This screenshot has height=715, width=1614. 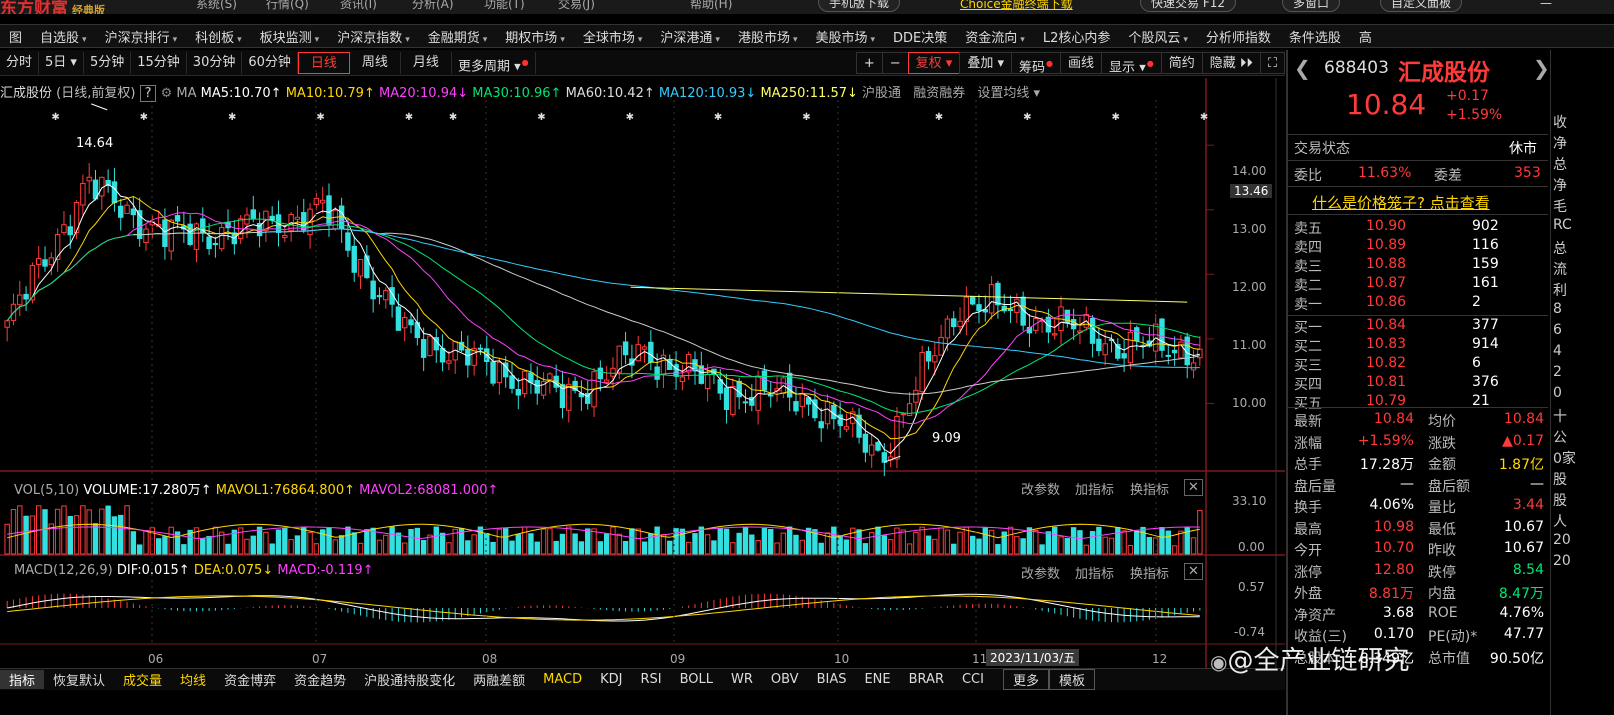 I want to click on period-monthly: 月线, so click(x=426, y=62).